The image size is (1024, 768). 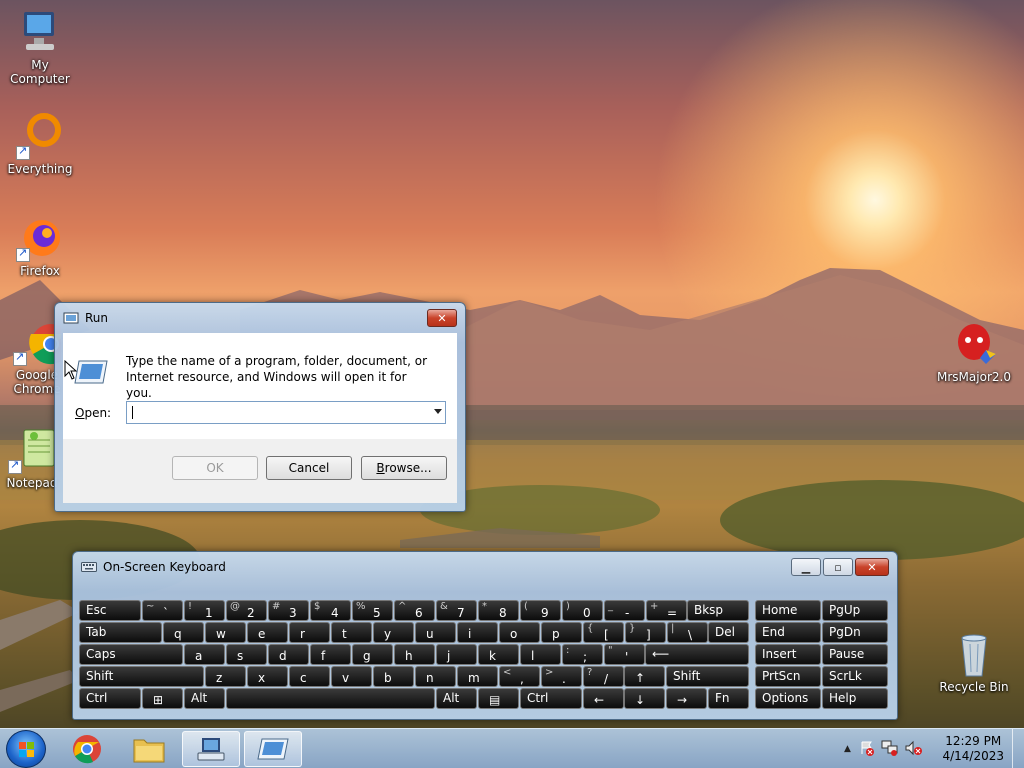 What do you see at coordinates (855, 610) in the screenshot?
I see `key-pgup: PgUp` at bounding box center [855, 610].